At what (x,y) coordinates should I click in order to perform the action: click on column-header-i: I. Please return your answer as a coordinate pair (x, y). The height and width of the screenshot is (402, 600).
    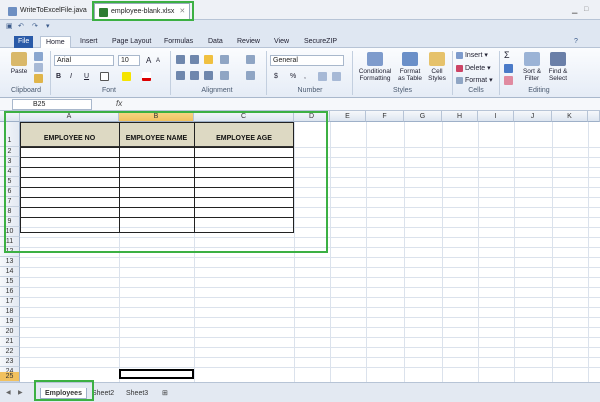
    Looking at the image, I should click on (496, 116).